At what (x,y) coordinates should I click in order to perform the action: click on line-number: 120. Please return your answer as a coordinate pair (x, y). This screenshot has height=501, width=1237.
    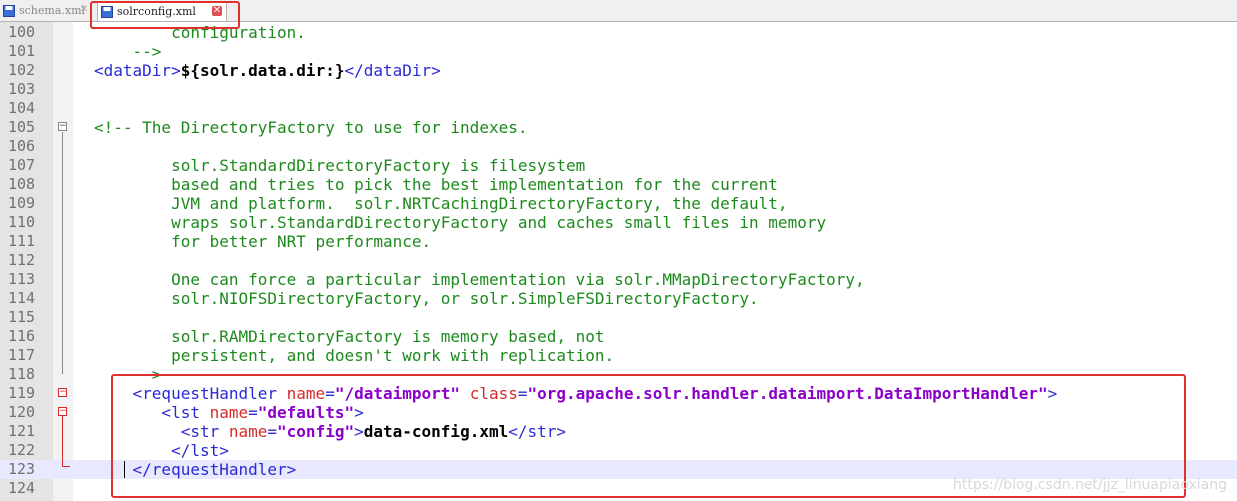
    Looking at the image, I should click on (22, 412).